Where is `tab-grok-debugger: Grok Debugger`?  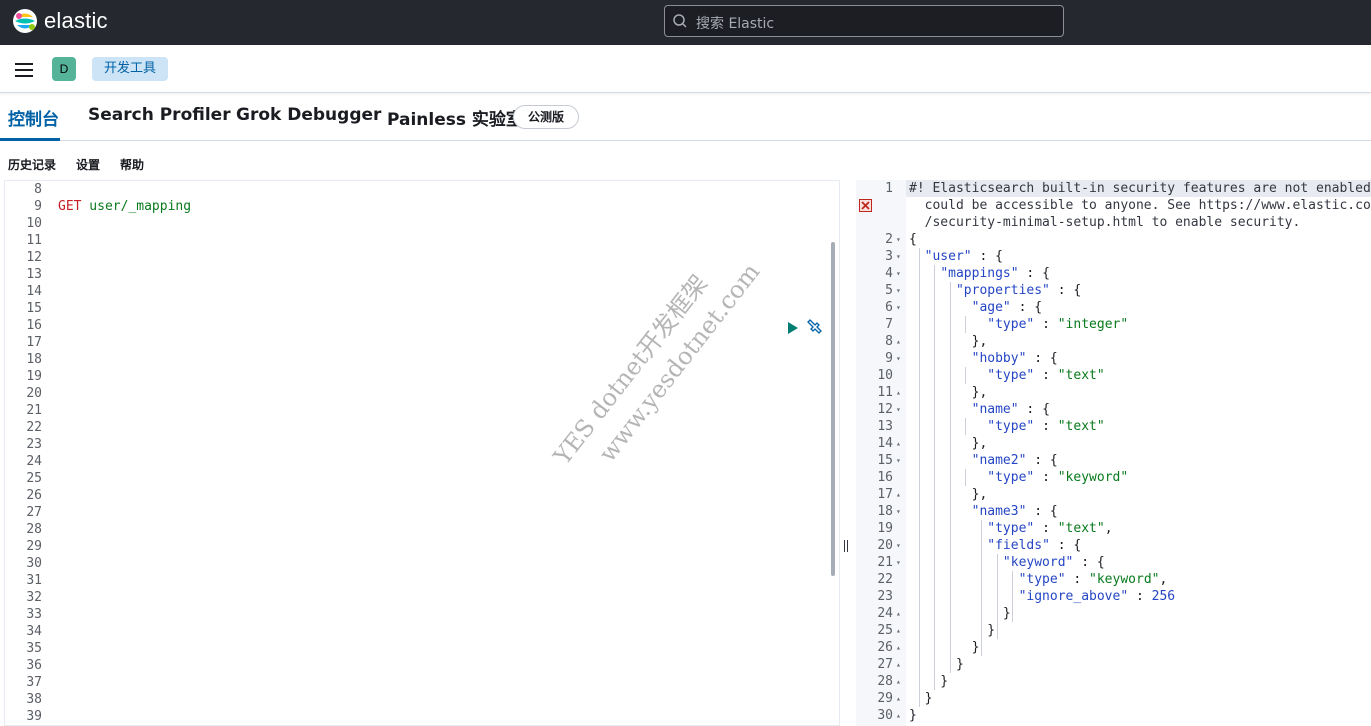
tab-grok-debugger: Grok Debugger is located at coordinates (308, 115).